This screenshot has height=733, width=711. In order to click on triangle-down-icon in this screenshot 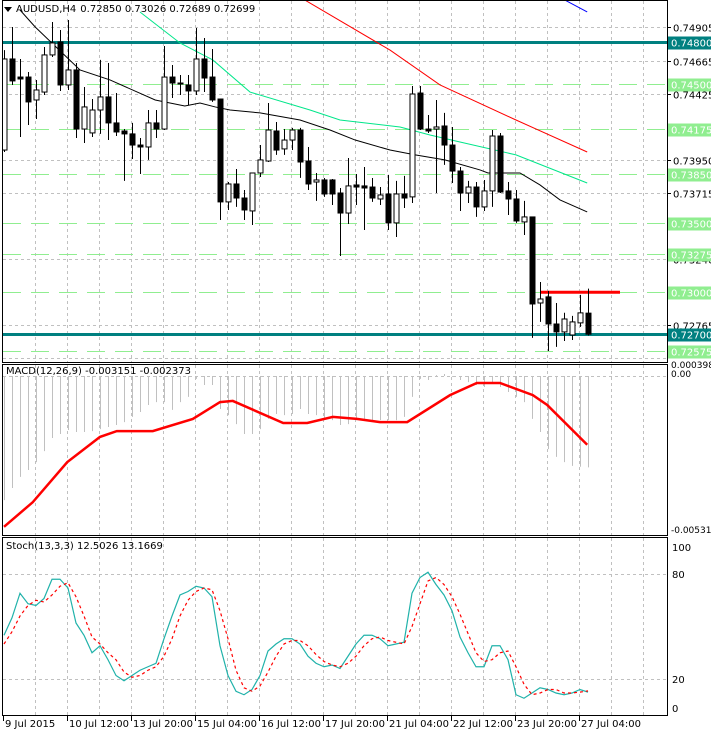, I will do `click(8, 9)`.